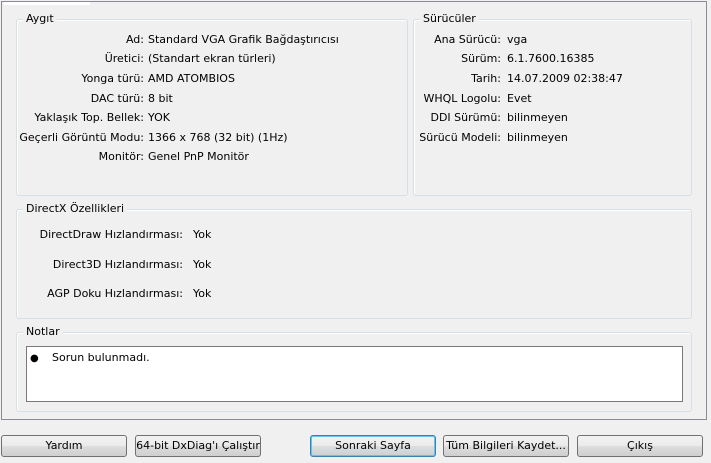  What do you see at coordinates (121, 156) in the screenshot?
I see `monitor-label: Monitör:` at bounding box center [121, 156].